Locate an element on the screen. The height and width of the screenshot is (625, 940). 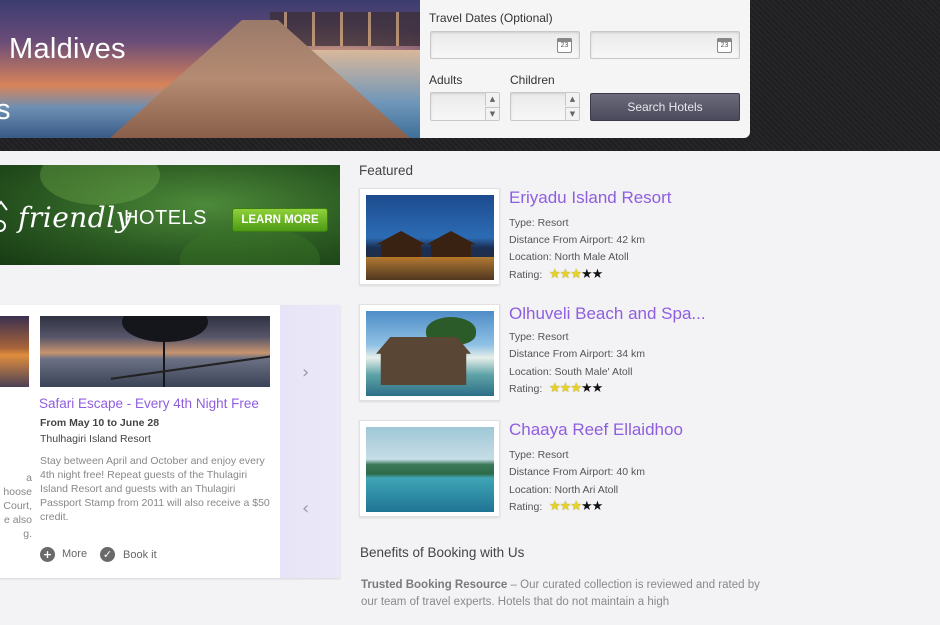
adults-label: Adults is located at coordinates (446, 80).